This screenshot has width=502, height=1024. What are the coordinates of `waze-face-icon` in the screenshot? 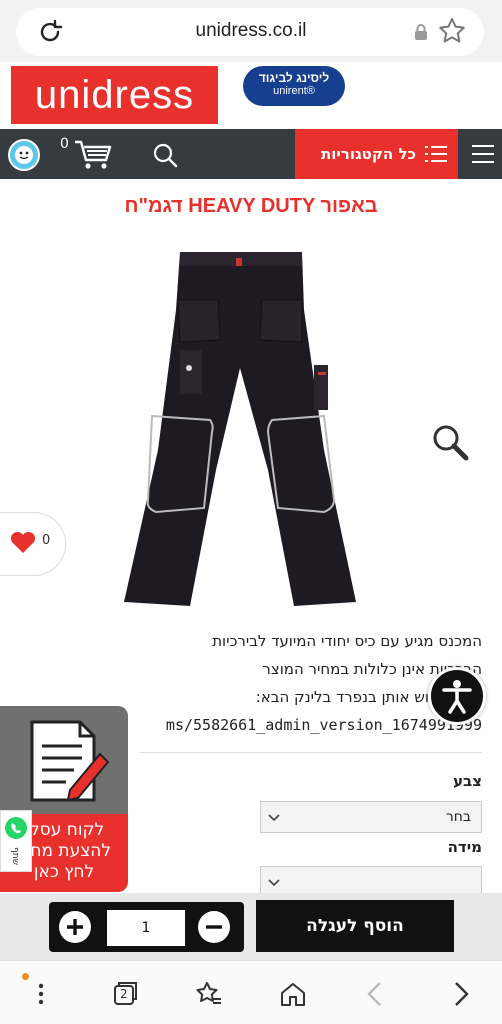 It's located at (24, 155).